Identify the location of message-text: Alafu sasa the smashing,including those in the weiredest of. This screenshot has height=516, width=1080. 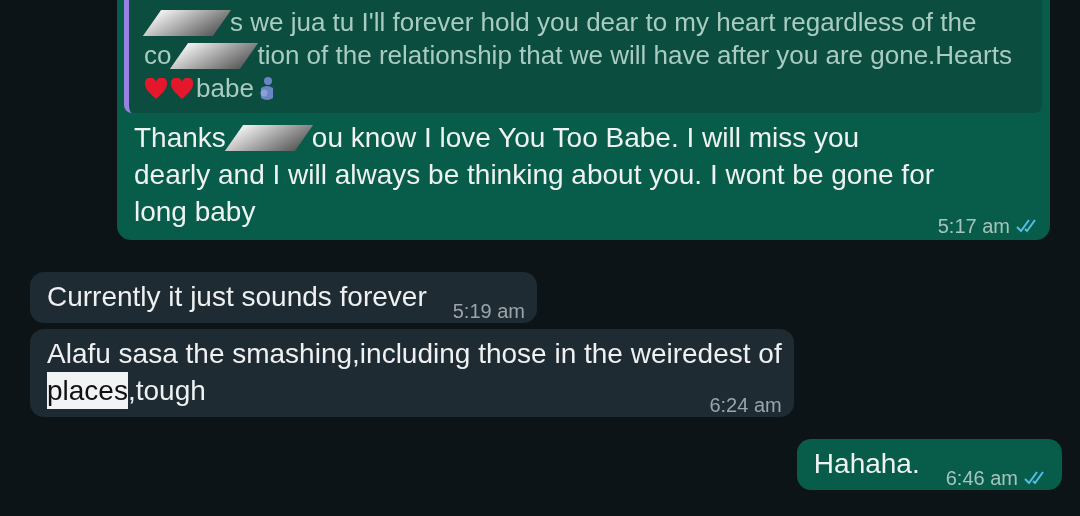
(414, 354).